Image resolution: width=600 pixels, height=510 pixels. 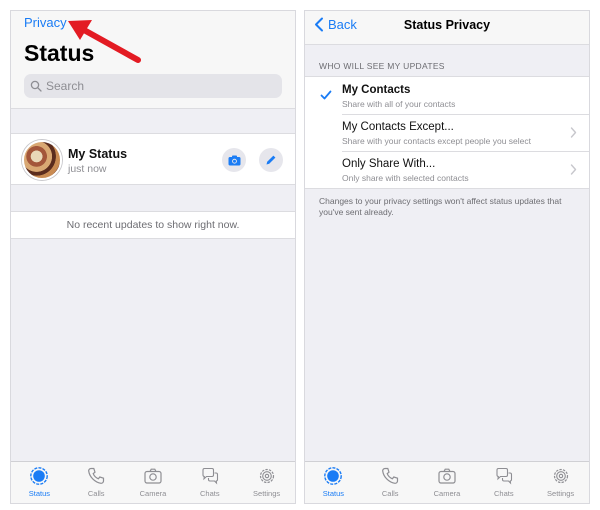 I want to click on my-status-time: just now, so click(x=87, y=169).